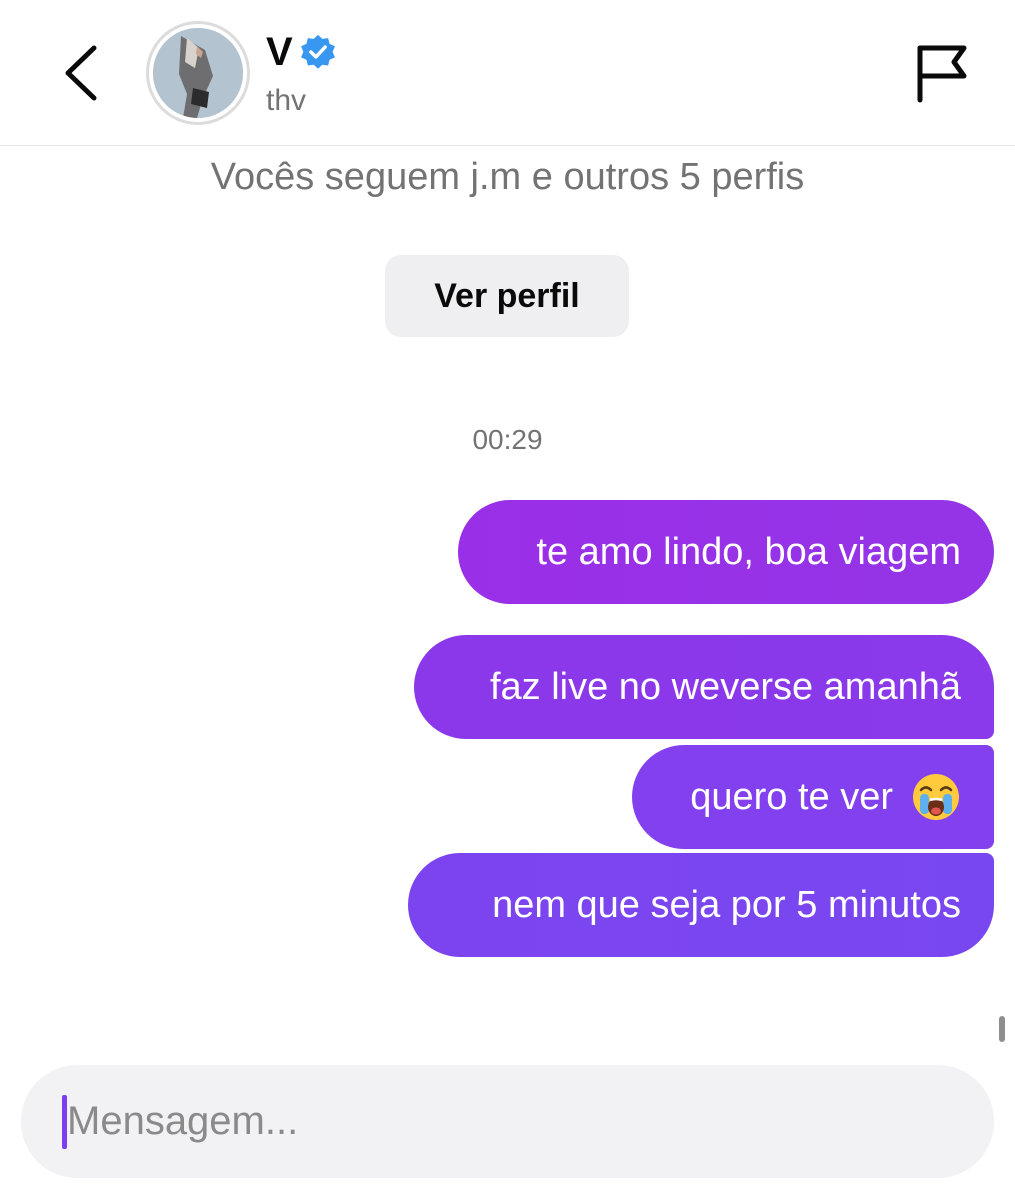  What do you see at coordinates (1002, 1029) in the screenshot?
I see `scrollbar` at bounding box center [1002, 1029].